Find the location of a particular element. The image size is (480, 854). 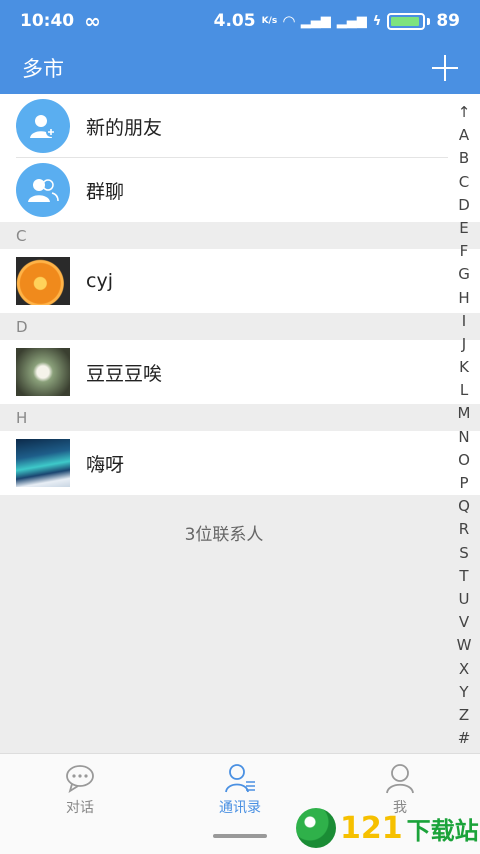

alphabet-letter: E is located at coordinates (463, 228).